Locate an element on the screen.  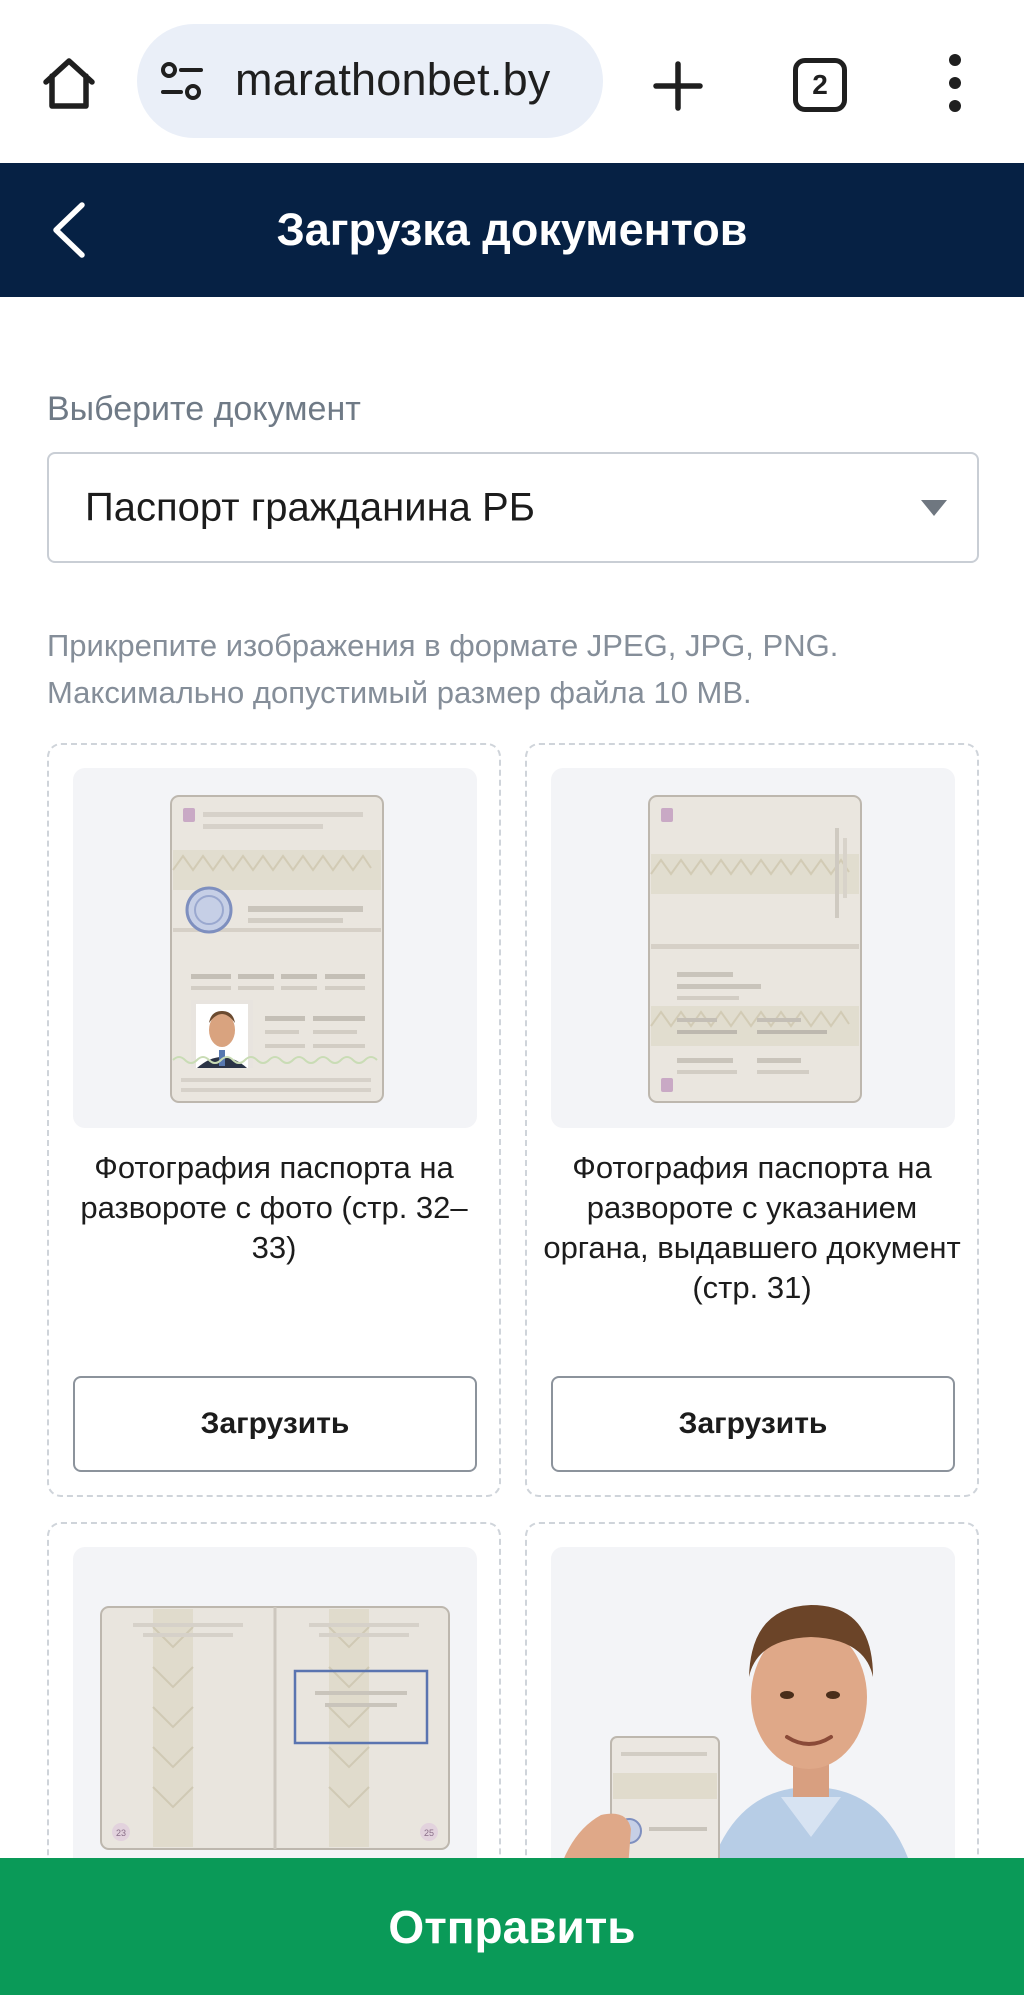
page-title: Загрузка документов is located at coordinates (512, 229).